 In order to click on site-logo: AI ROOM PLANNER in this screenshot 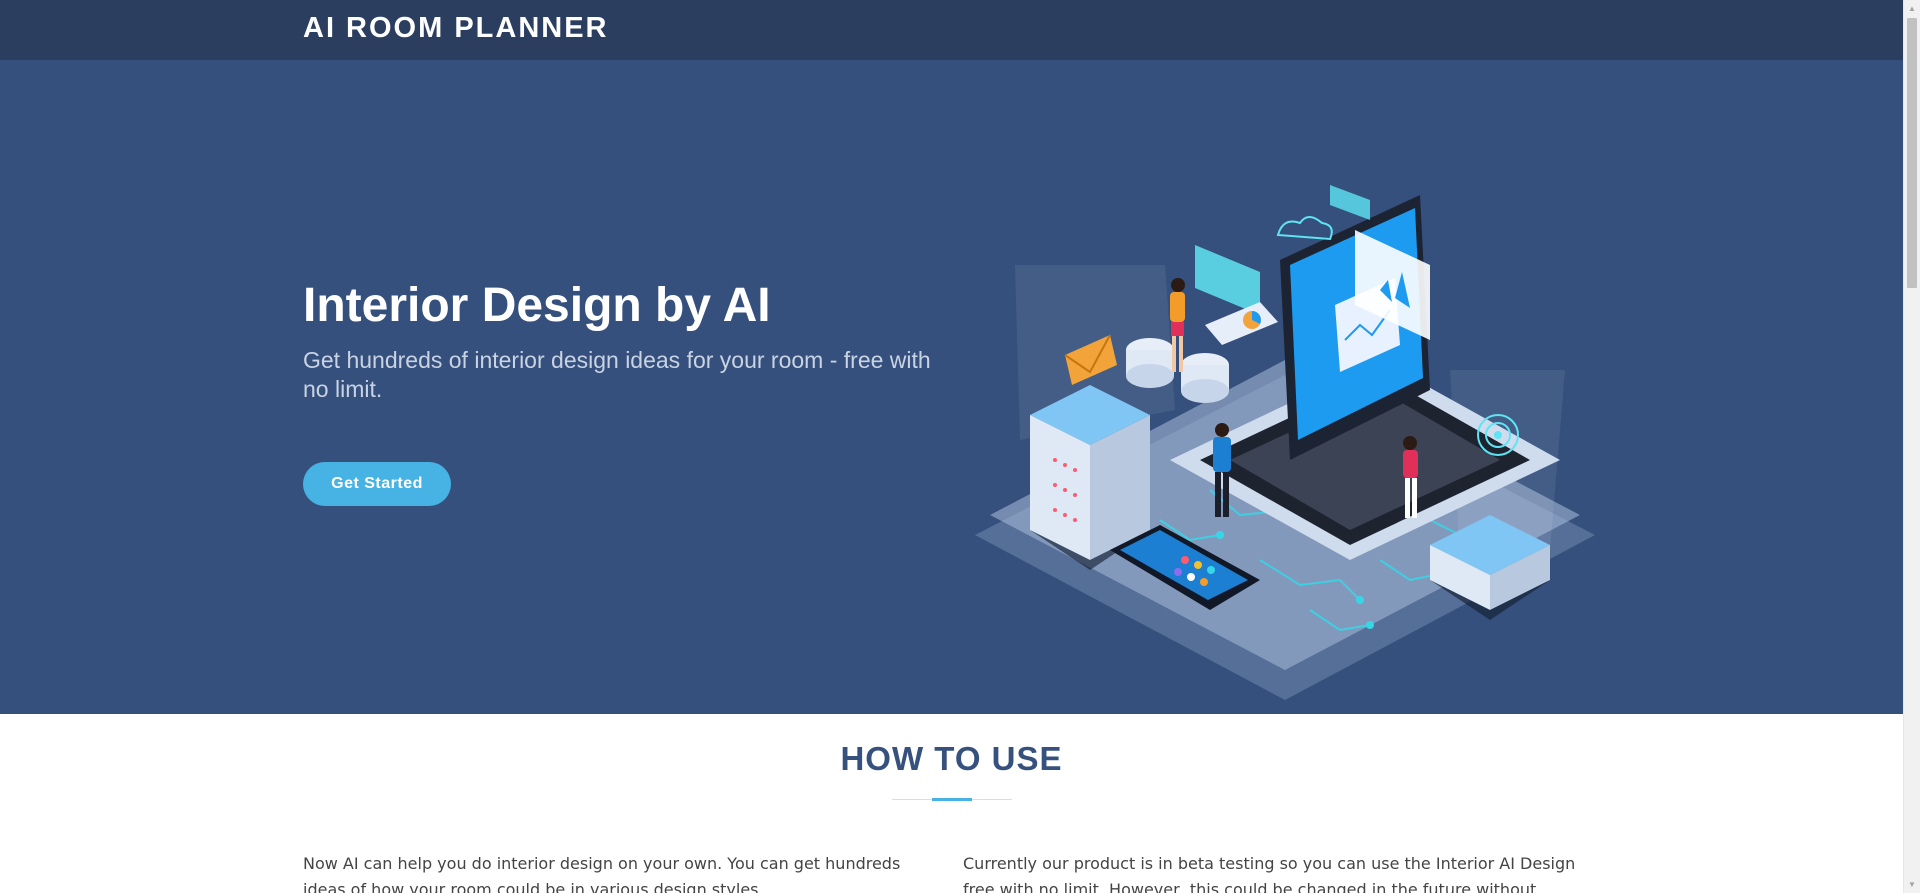, I will do `click(456, 28)`.